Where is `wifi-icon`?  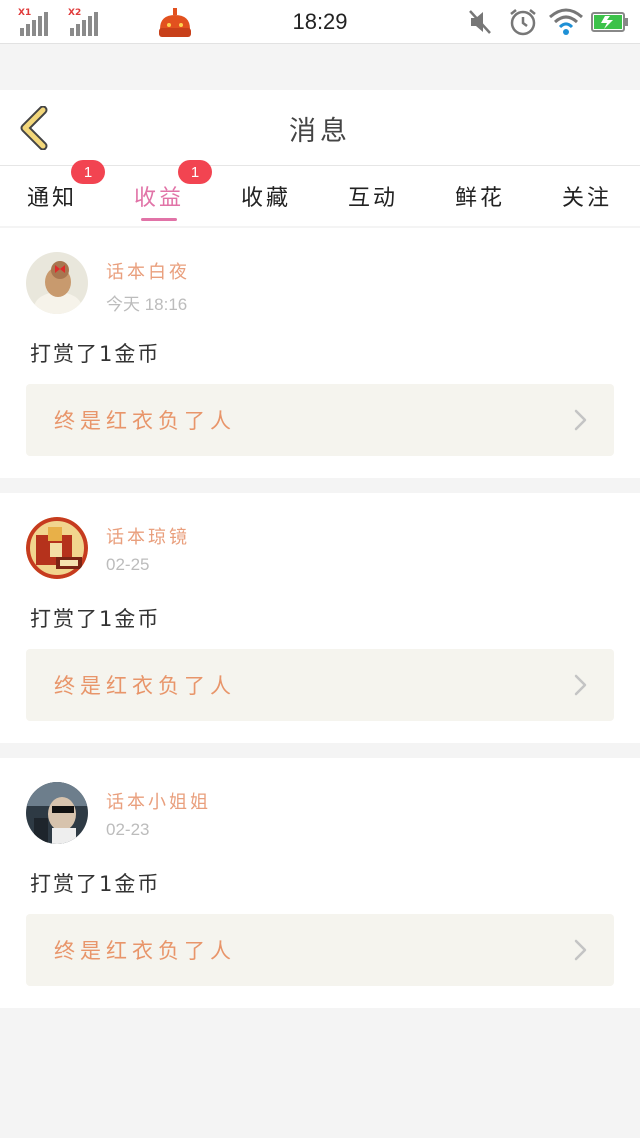
wifi-icon is located at coordinates (566, 22).